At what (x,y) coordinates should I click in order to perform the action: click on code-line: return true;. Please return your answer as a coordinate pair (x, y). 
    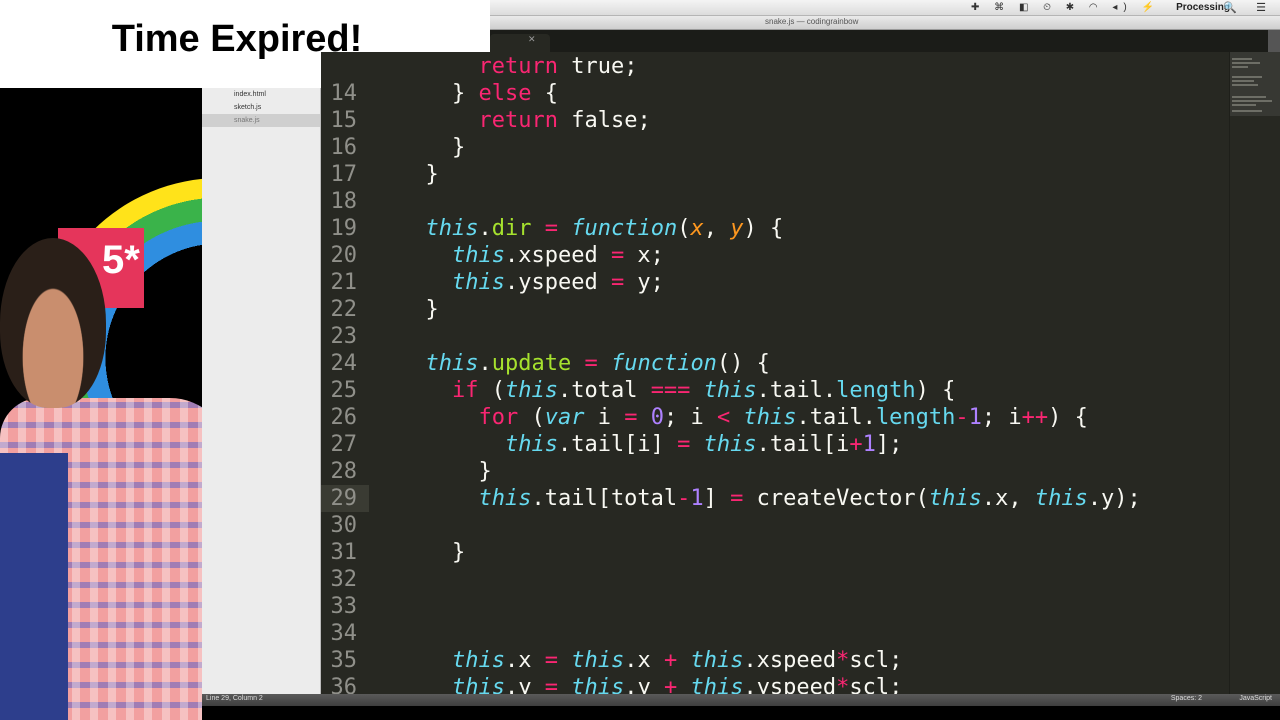
    Looking at the image, I should click on (775, 66).